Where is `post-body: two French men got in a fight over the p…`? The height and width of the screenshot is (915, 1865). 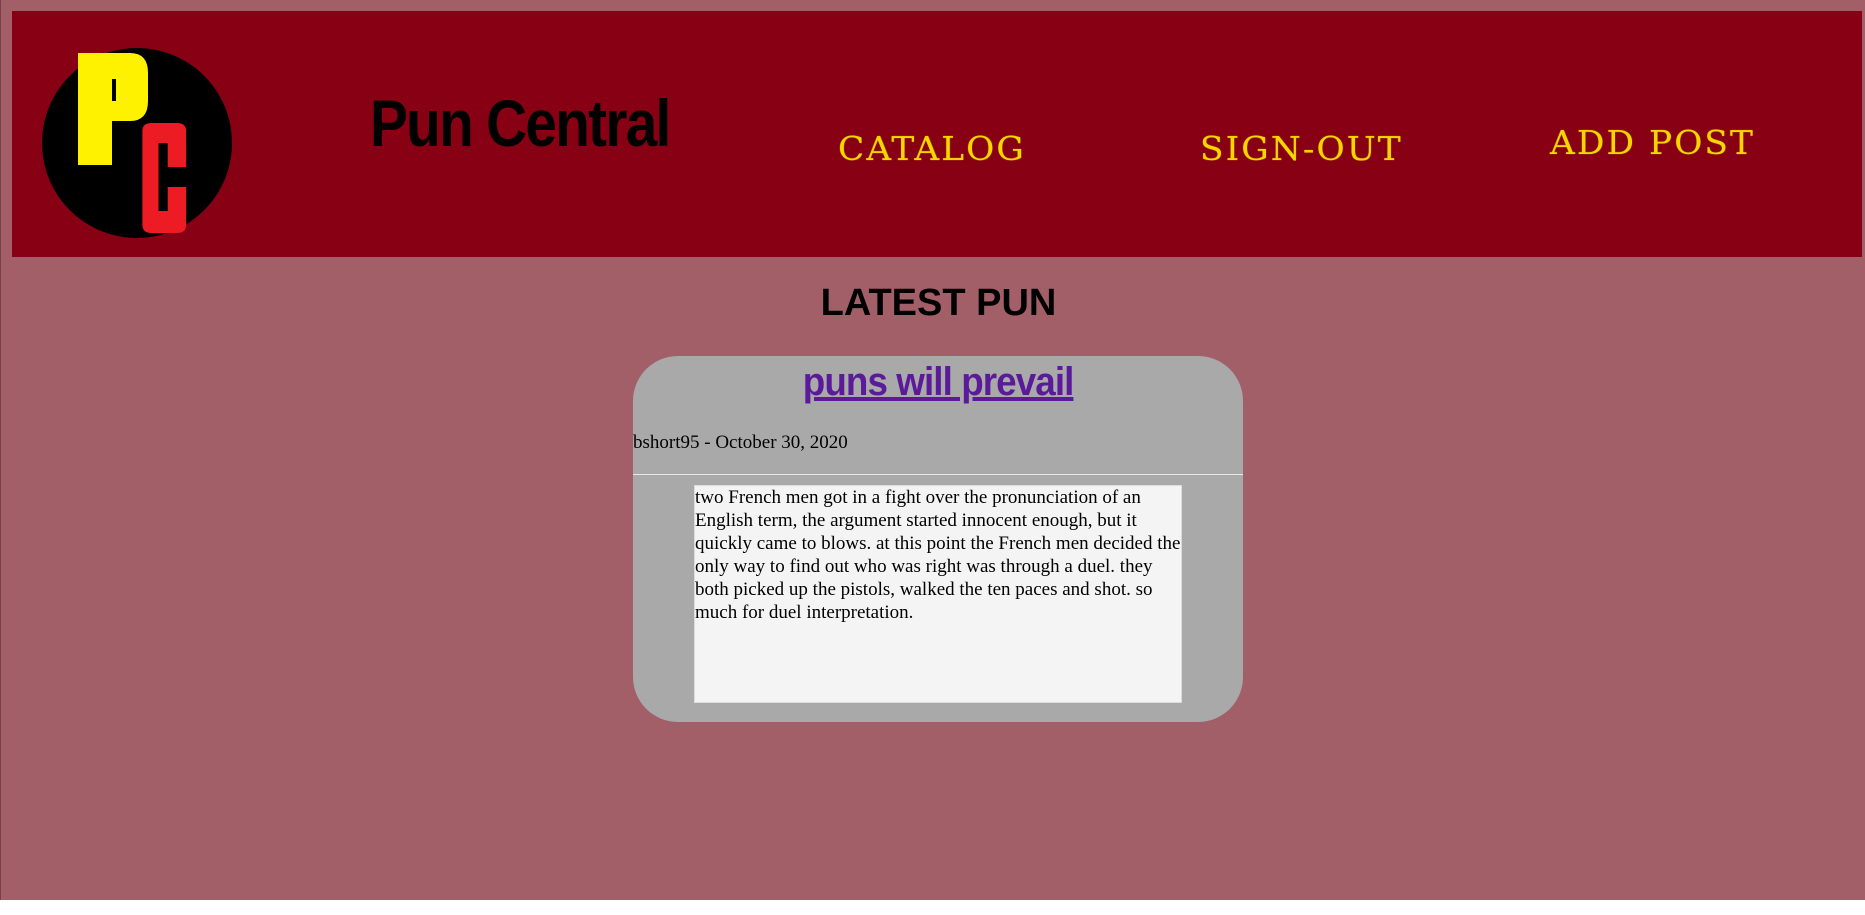 post-body: two French men got in a fight over the p… is located at coordinates (938, 594).